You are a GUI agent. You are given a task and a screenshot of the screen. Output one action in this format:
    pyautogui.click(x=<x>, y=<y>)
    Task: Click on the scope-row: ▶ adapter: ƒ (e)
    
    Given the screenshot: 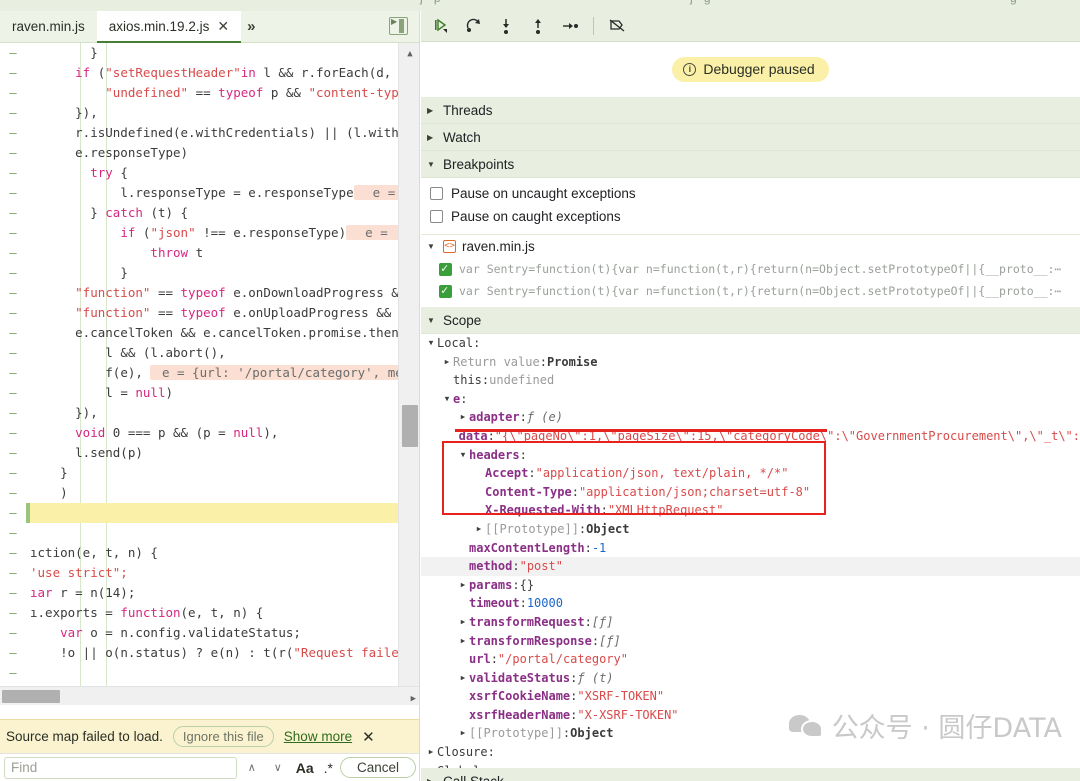 What is the action you would take?
    pyautogui.click(x=750, y=417)
    